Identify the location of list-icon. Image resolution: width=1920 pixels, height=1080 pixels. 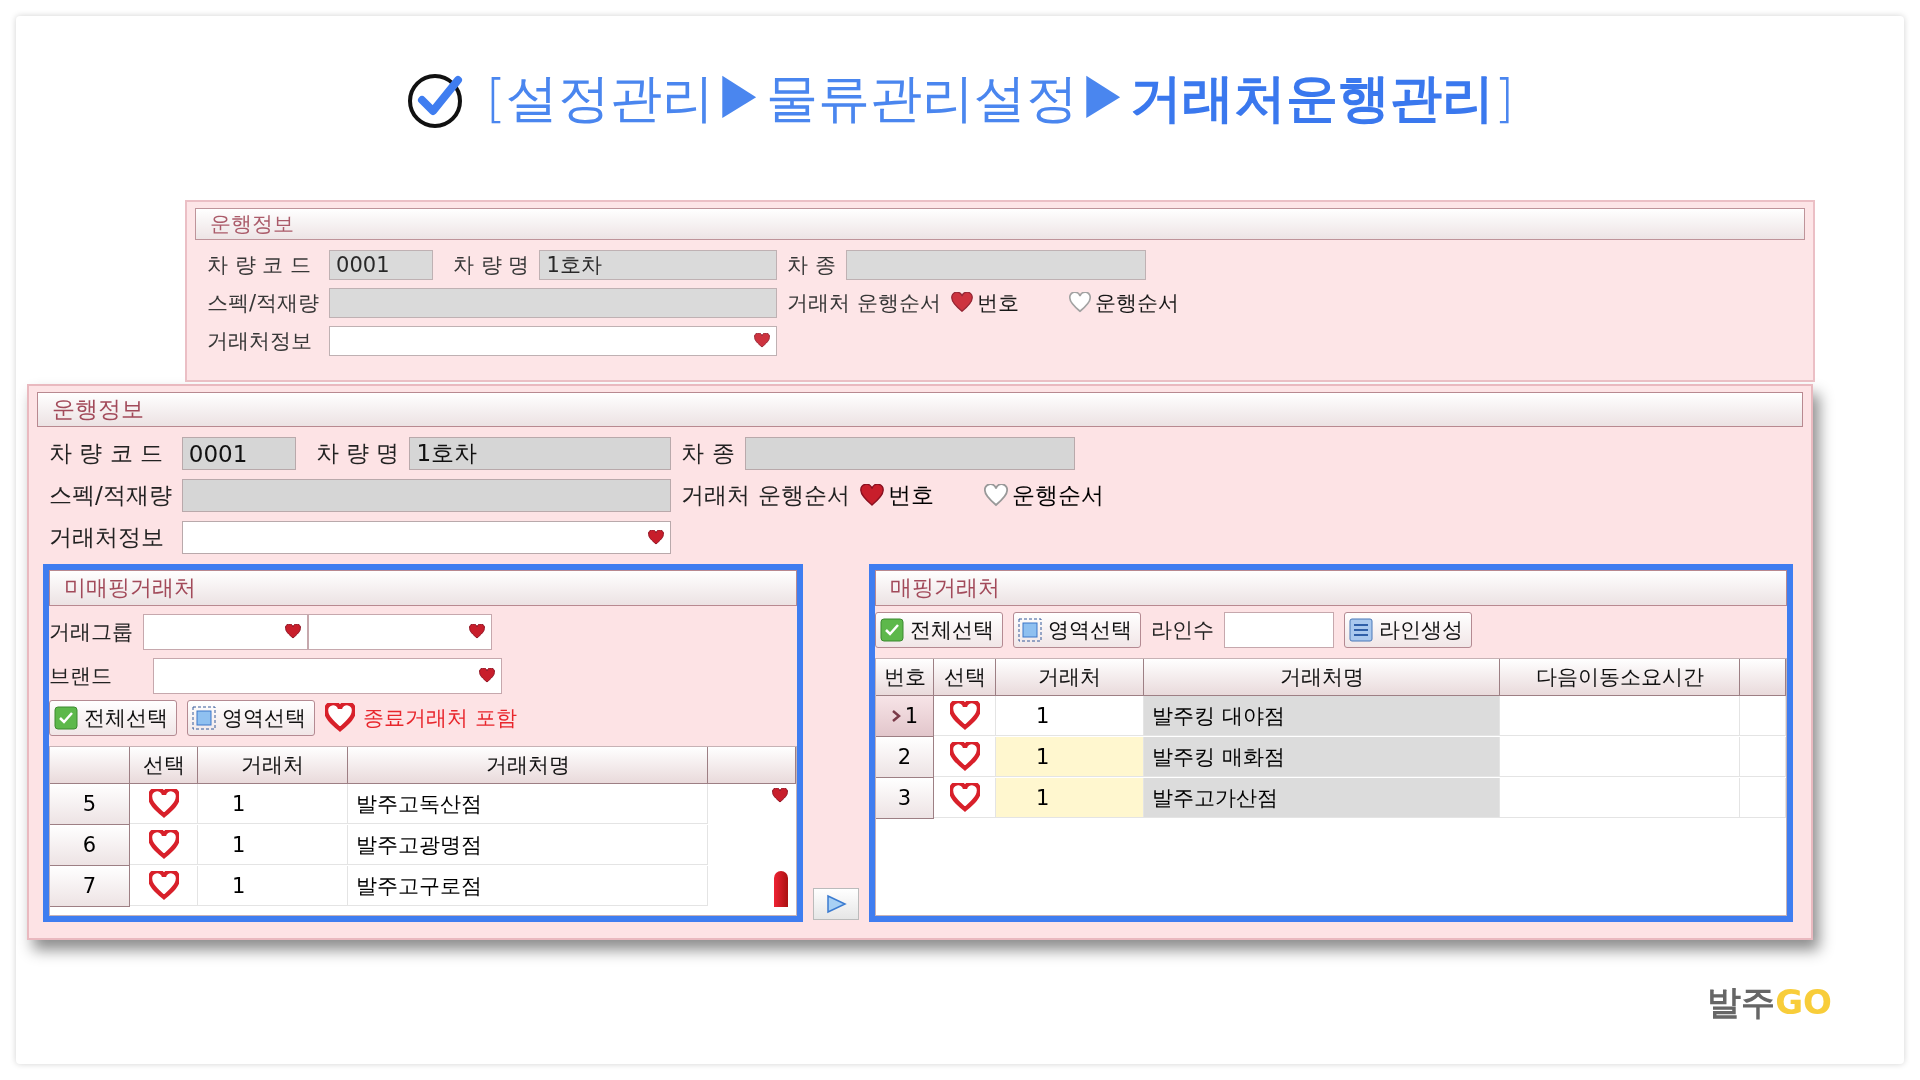
(1361, 630).